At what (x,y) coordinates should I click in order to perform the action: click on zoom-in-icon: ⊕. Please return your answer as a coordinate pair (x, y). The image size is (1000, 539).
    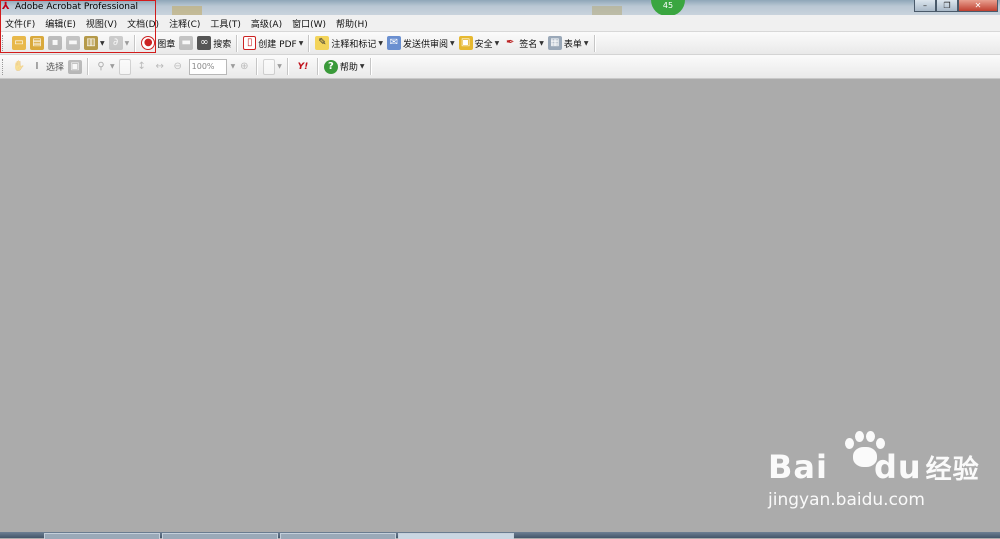
    Looking at the image, I should click on (244, 66).